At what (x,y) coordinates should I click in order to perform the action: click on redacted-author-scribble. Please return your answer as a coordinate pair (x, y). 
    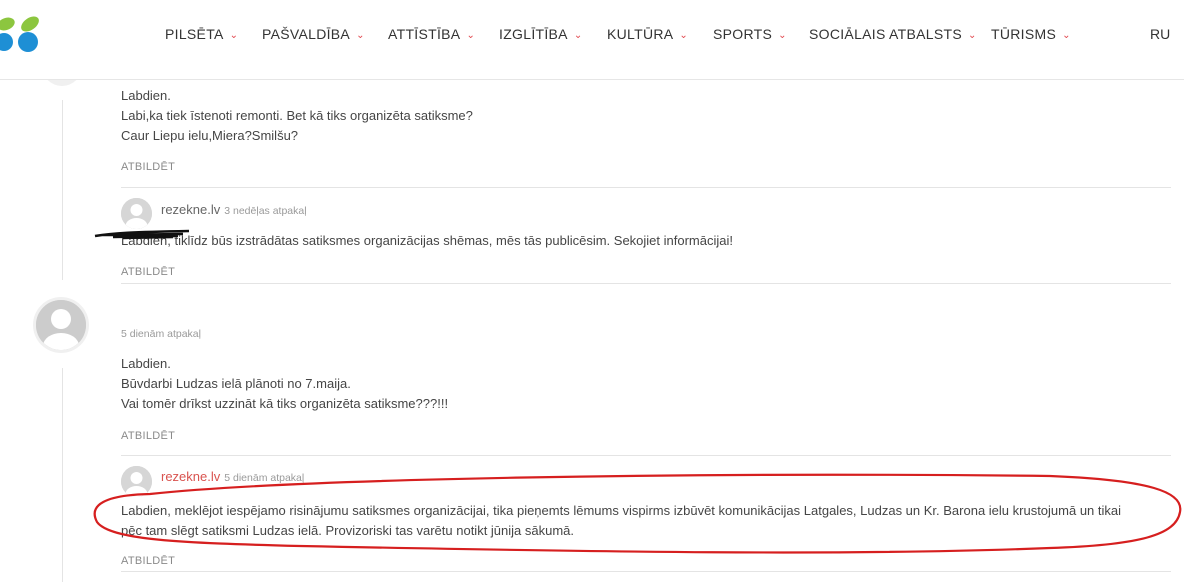
    Looking at the image, I should click on (142, 234).